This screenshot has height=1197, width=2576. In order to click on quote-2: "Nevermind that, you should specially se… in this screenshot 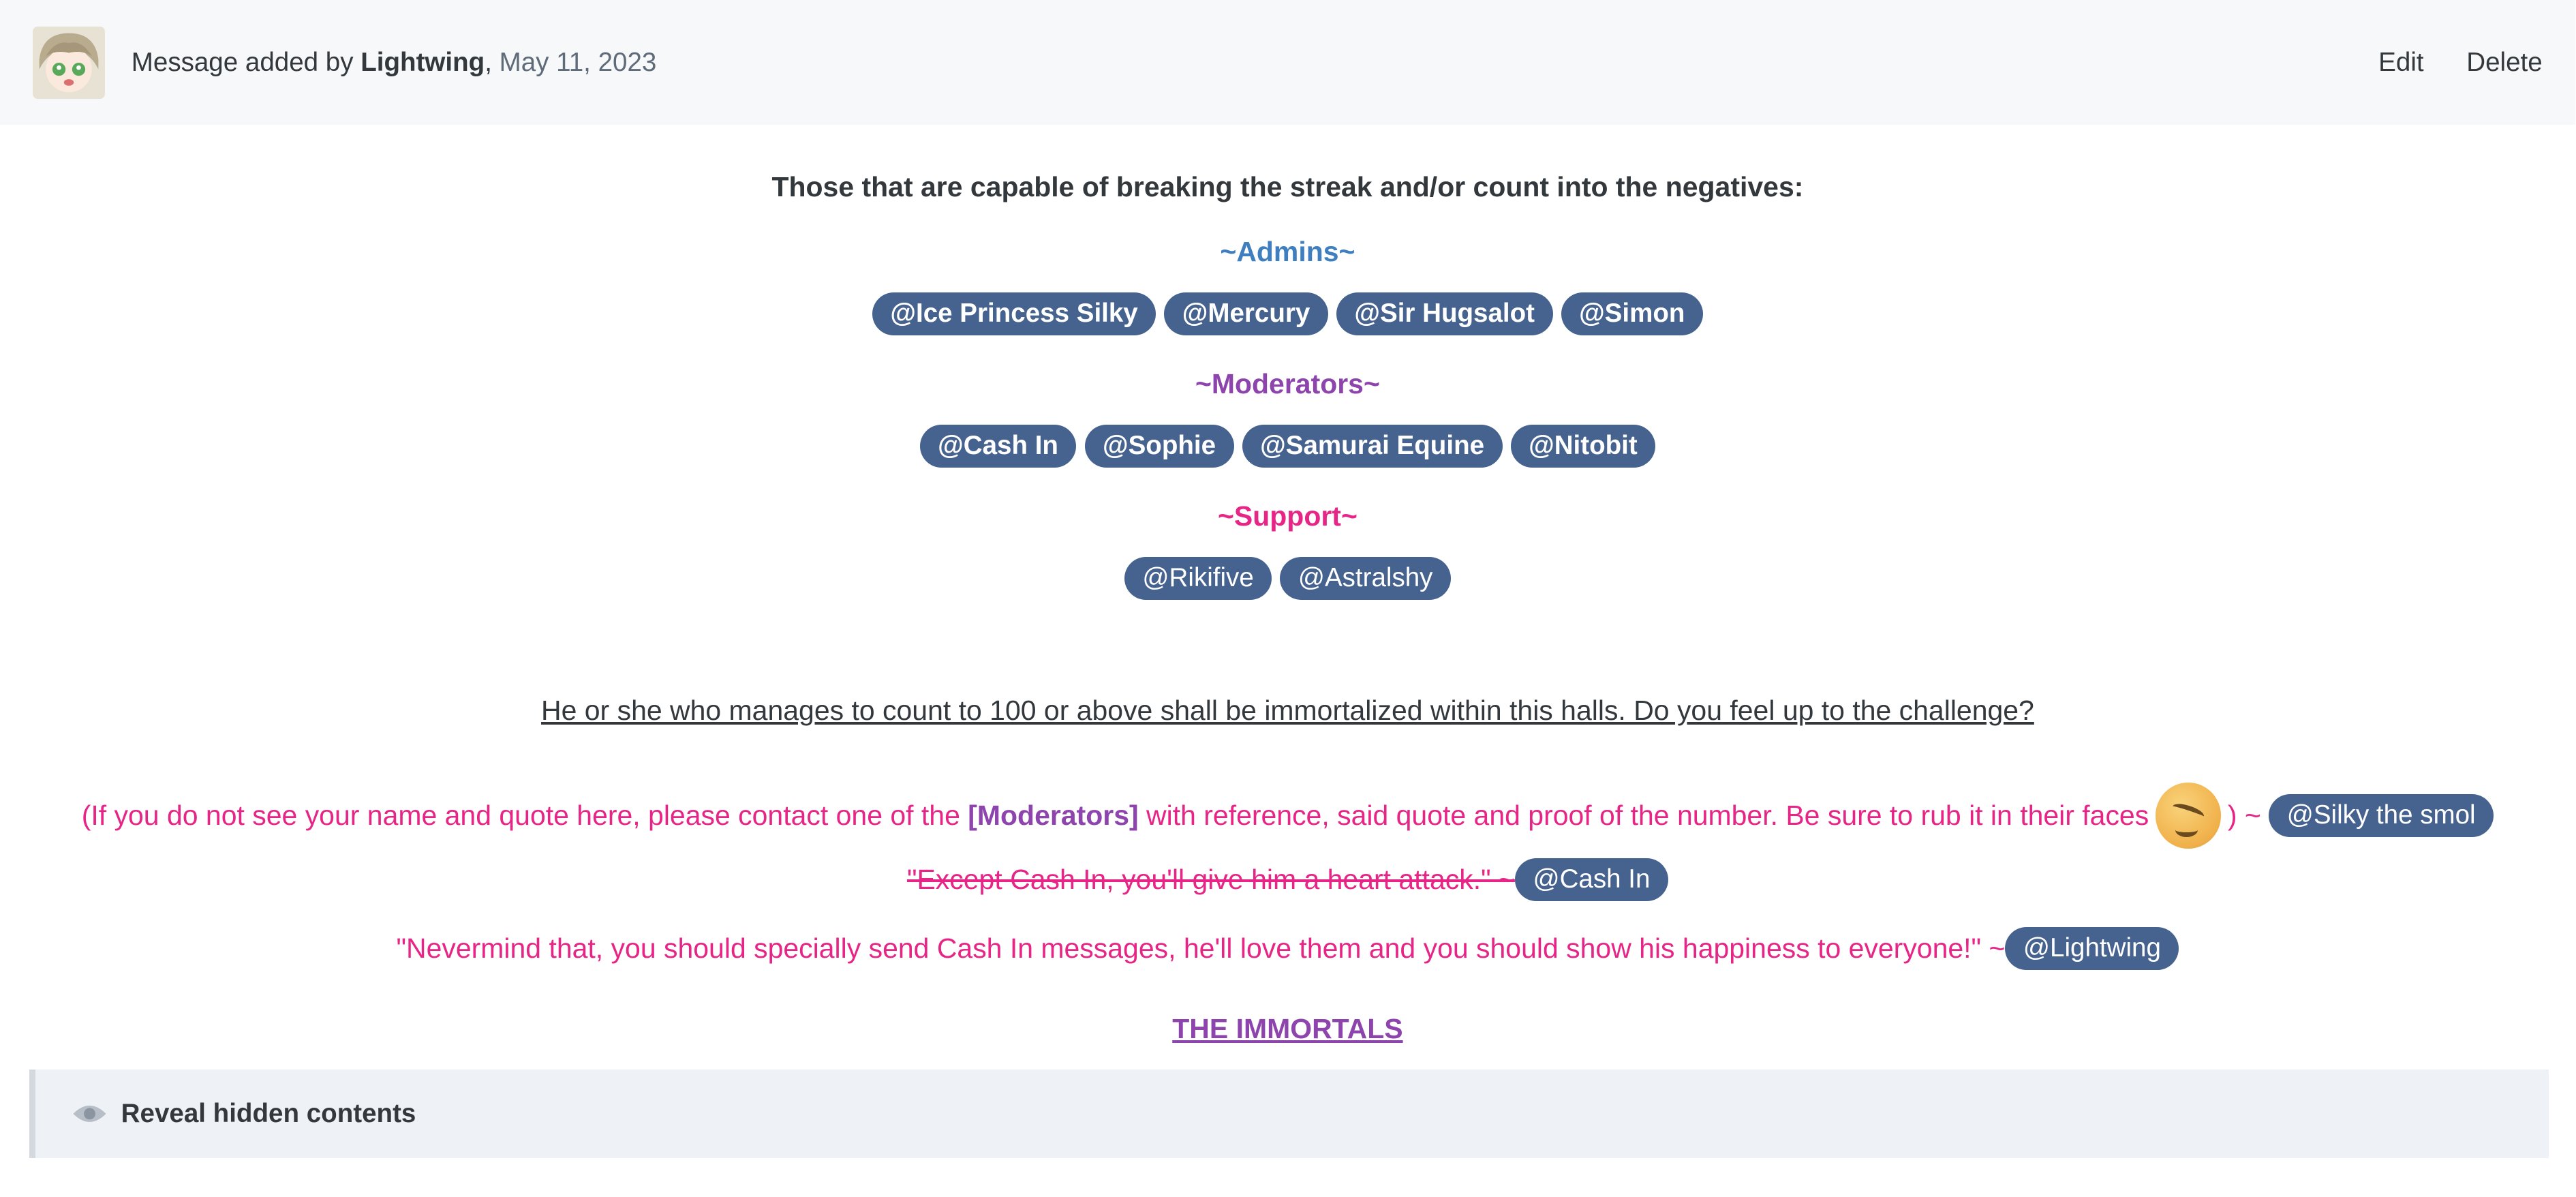, I will do `click(1287, 948)`.